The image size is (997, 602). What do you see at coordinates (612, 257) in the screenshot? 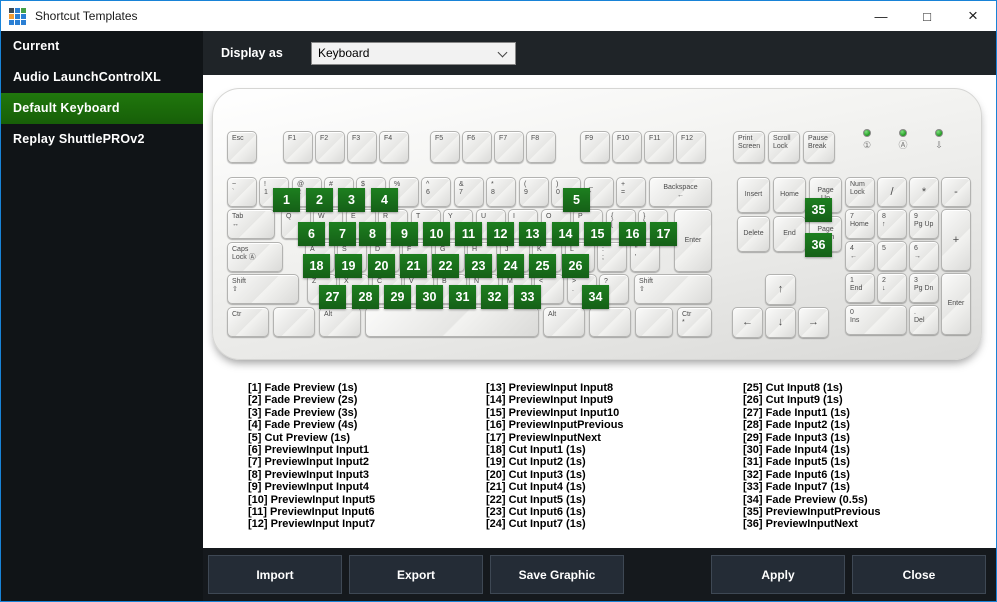
I see `key-blank: :;` at bounding box center [612, 257].